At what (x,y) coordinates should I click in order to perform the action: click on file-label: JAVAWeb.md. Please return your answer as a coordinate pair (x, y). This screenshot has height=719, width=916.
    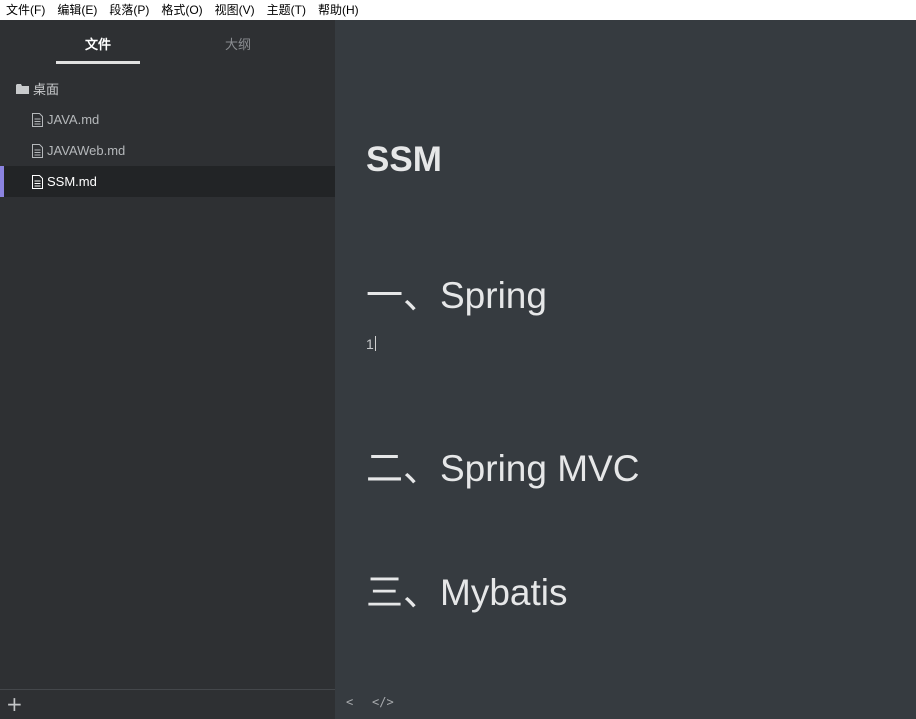
    Looking at the image, I should click on (86, 150).